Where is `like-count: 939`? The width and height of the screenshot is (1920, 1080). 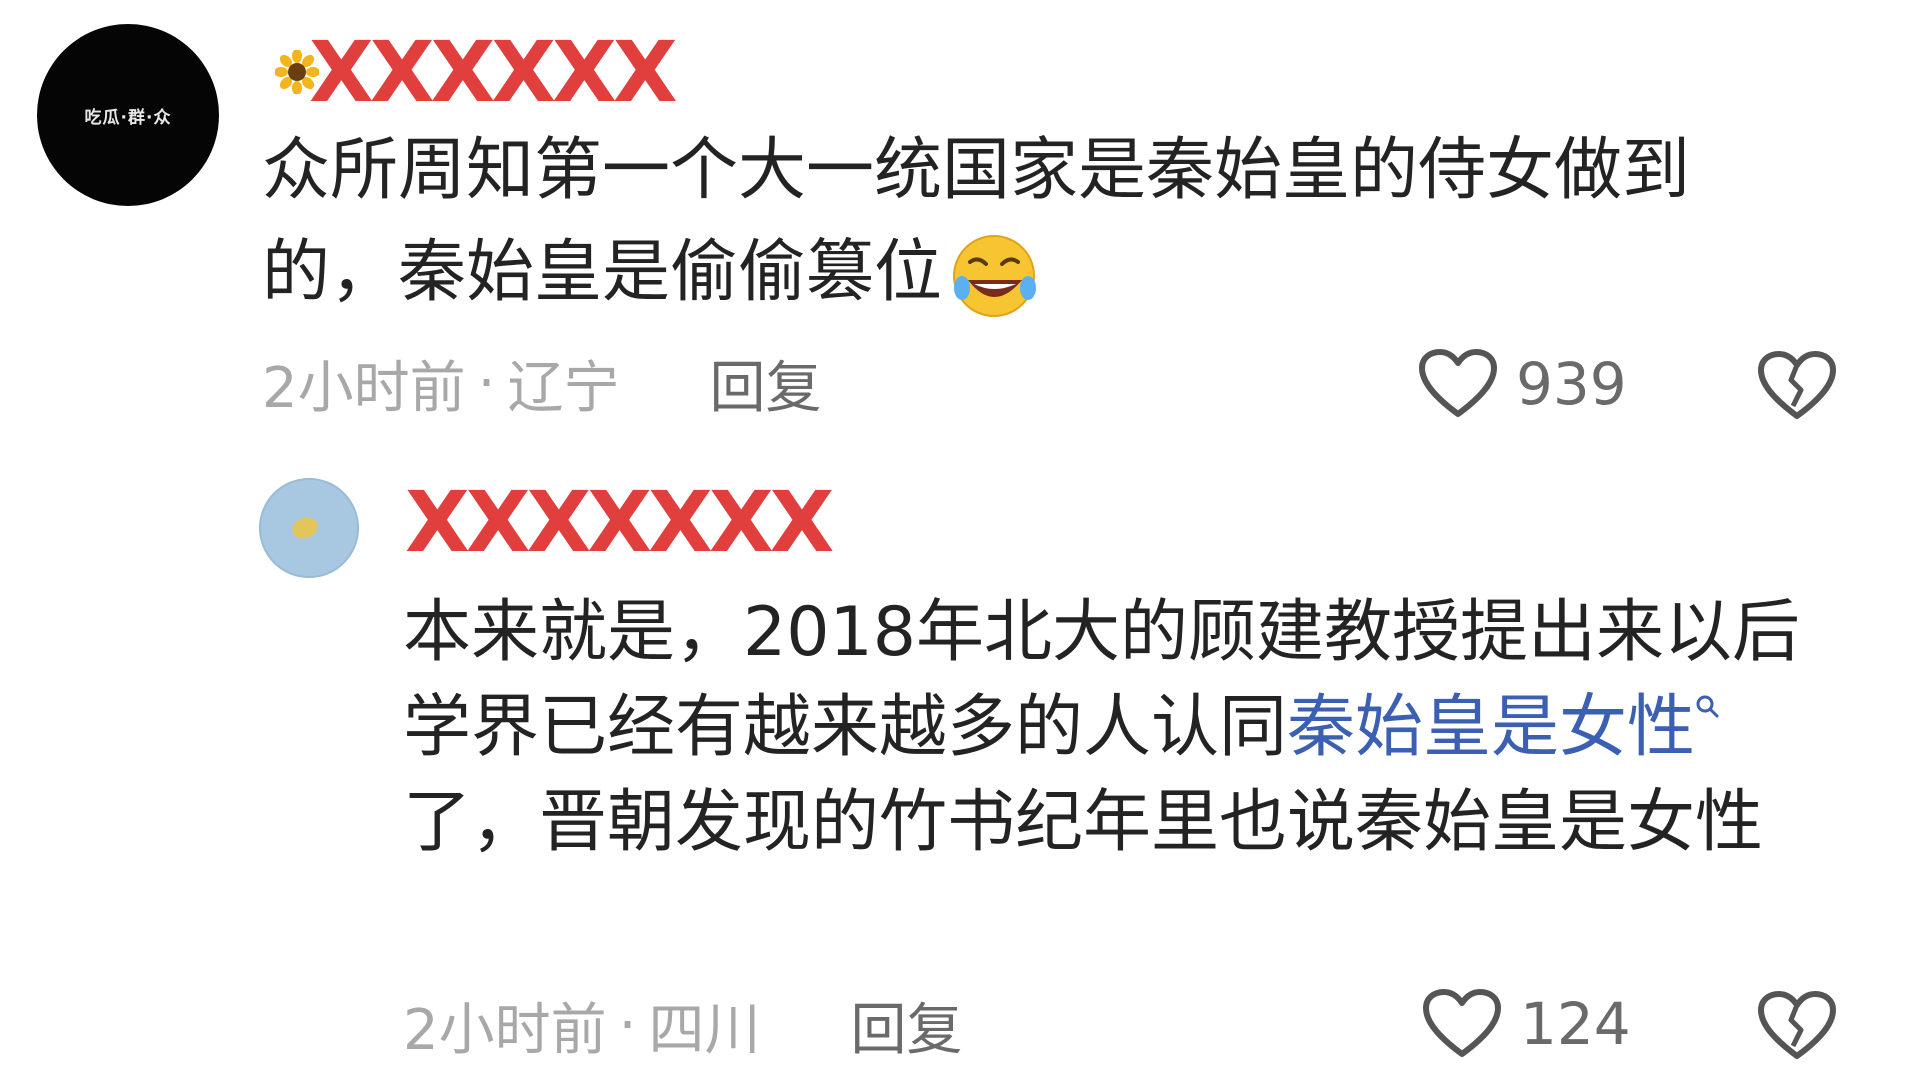
like-count: 939 is located at coordinates (1571, 384).